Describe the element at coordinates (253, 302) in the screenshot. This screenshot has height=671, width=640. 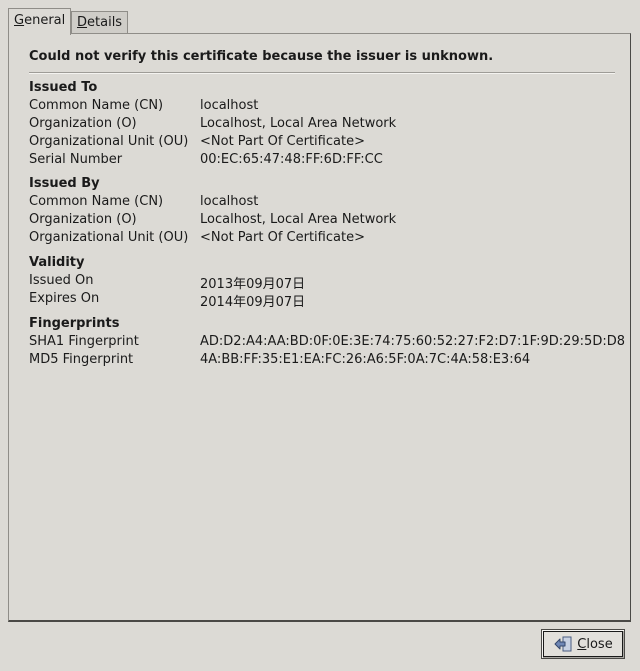
I see `field-value: 2014年09月07日` at that location.